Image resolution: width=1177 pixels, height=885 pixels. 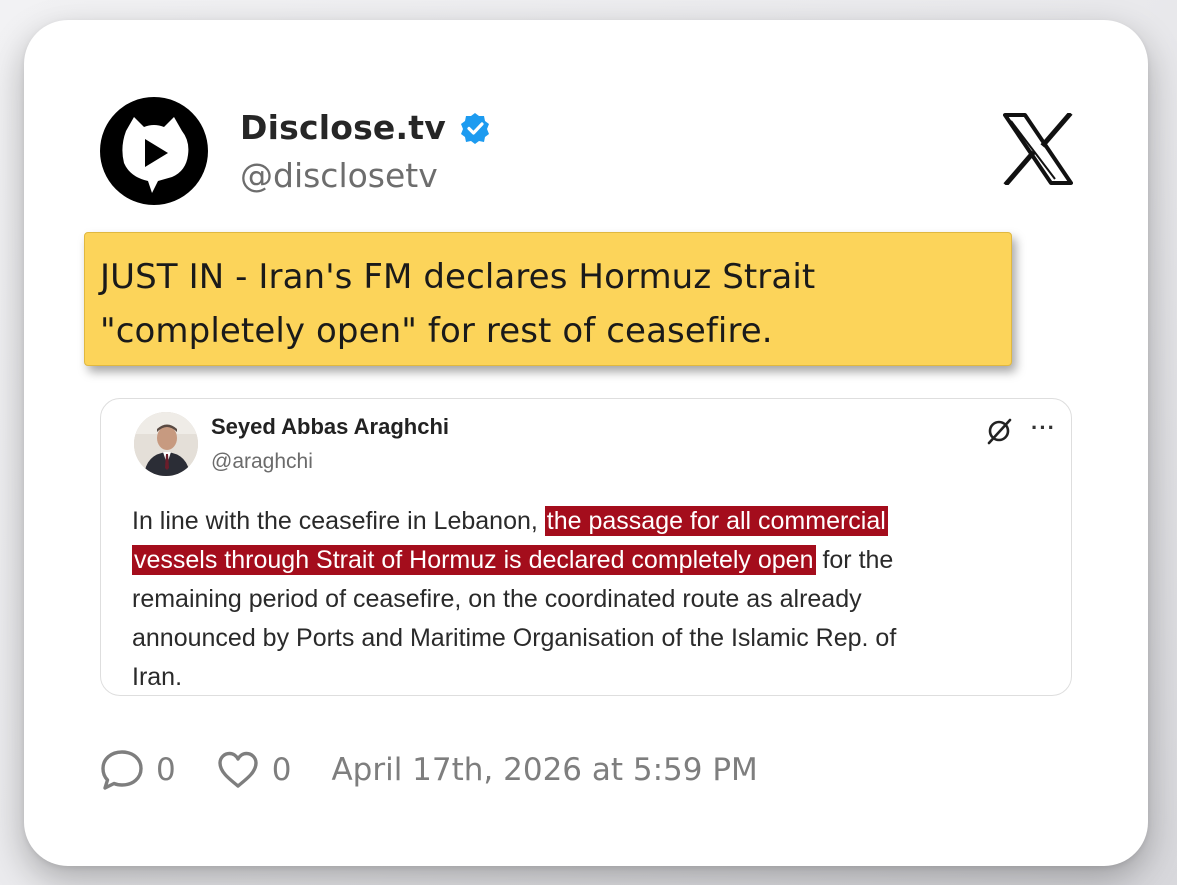 What do you see at coordinates (122, 770) in the screenshot?
I see `reply-icon` at bounding box center [122, 770].